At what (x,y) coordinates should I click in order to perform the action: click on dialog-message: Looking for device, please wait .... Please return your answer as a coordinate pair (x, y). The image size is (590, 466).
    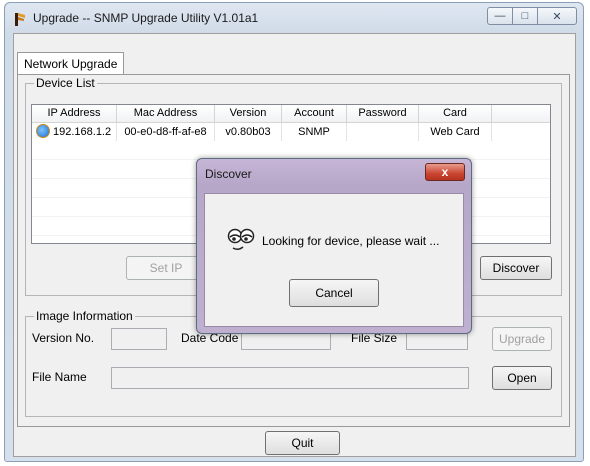
    Looking at the image, I should click on (351, 241).